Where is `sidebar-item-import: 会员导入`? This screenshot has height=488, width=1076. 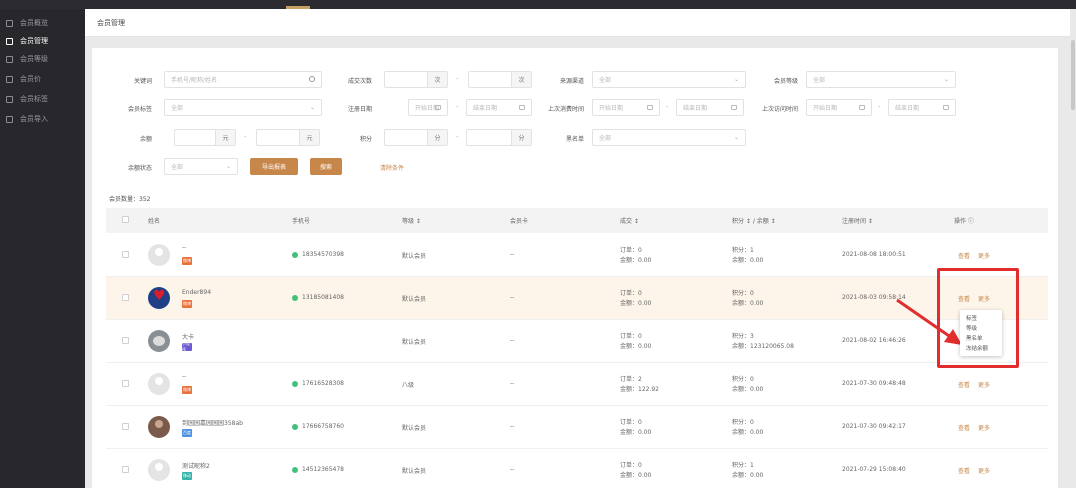
sidebar-item-import: 会员导入 is located at coordinates (42, 119).